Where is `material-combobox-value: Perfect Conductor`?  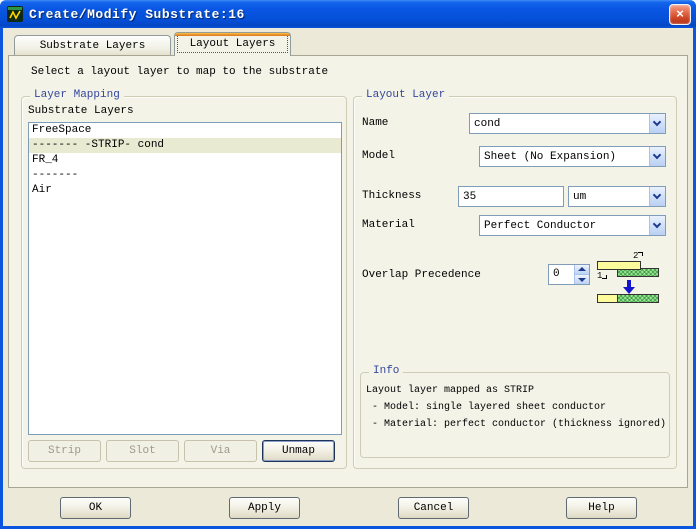
material-combobox-value: Perfect Conductor is located at coordinates (540, 225).